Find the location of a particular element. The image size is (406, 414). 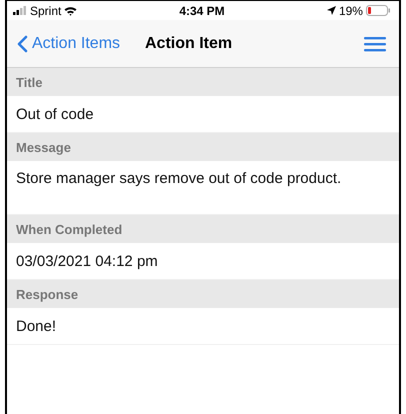

location-icon is located at coordinates (331, 10).